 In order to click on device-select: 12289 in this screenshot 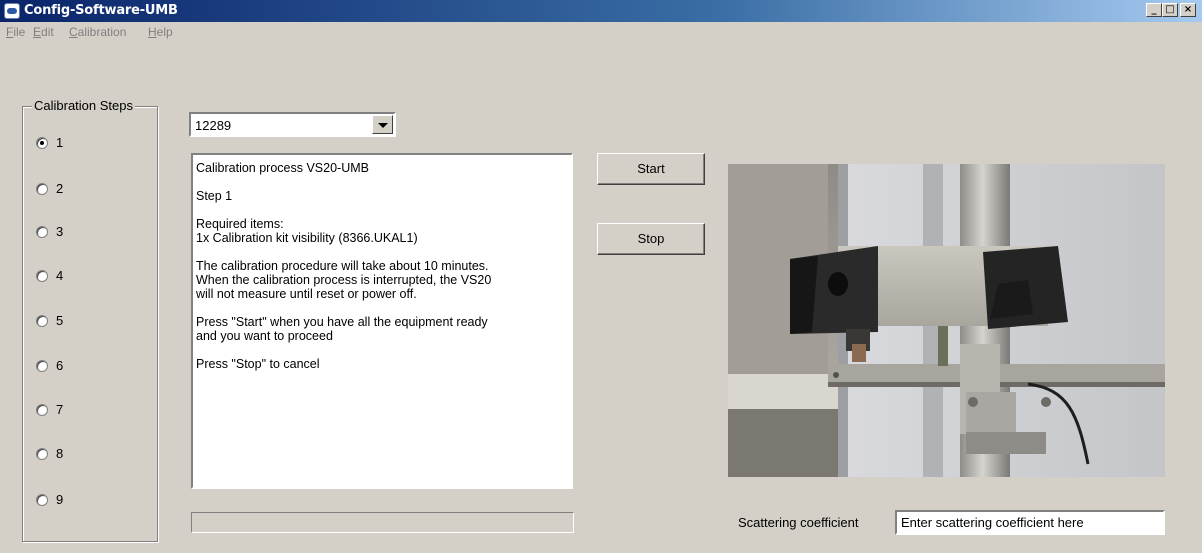, I will do `click(292, 124)`.